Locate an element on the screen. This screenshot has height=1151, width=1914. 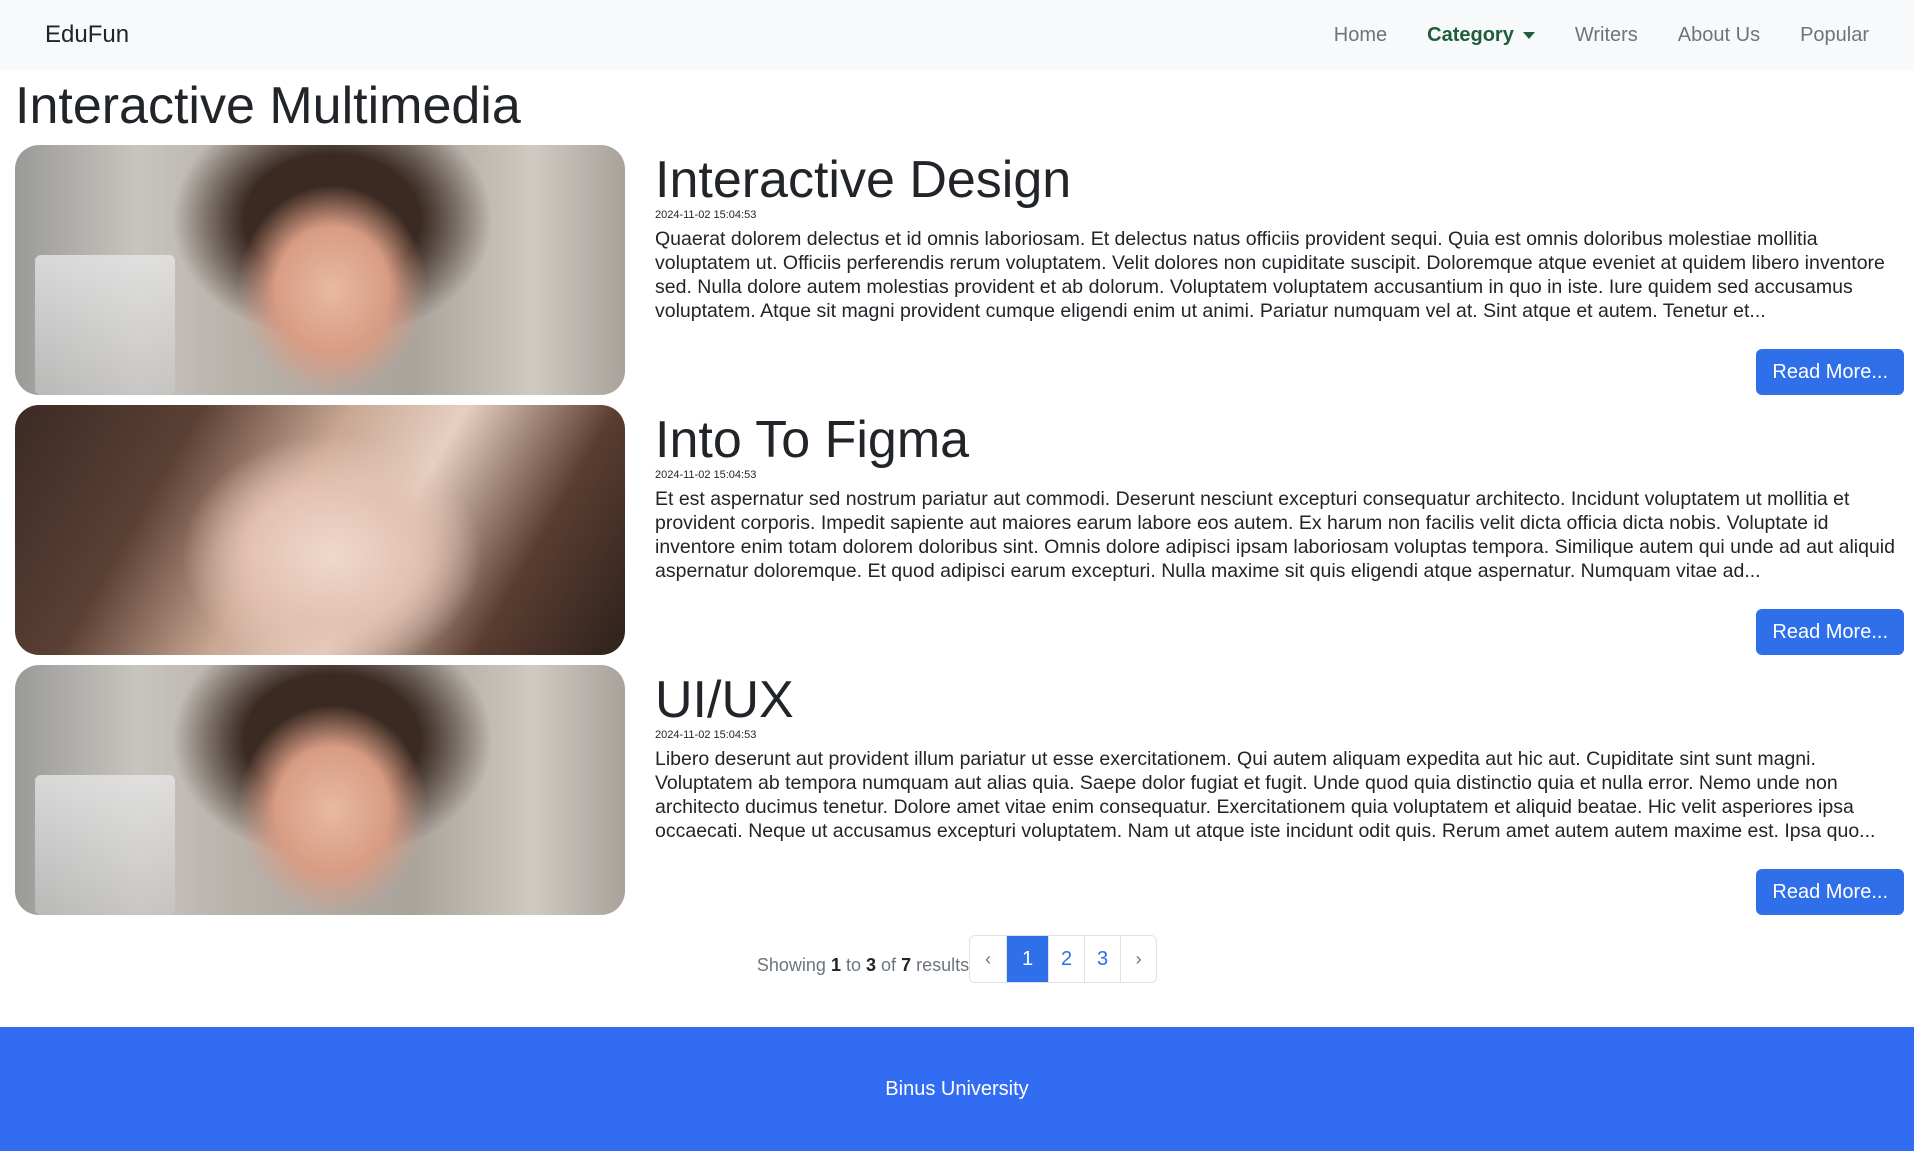
page-1-button: 1 is located at coordinates (1027, 959).